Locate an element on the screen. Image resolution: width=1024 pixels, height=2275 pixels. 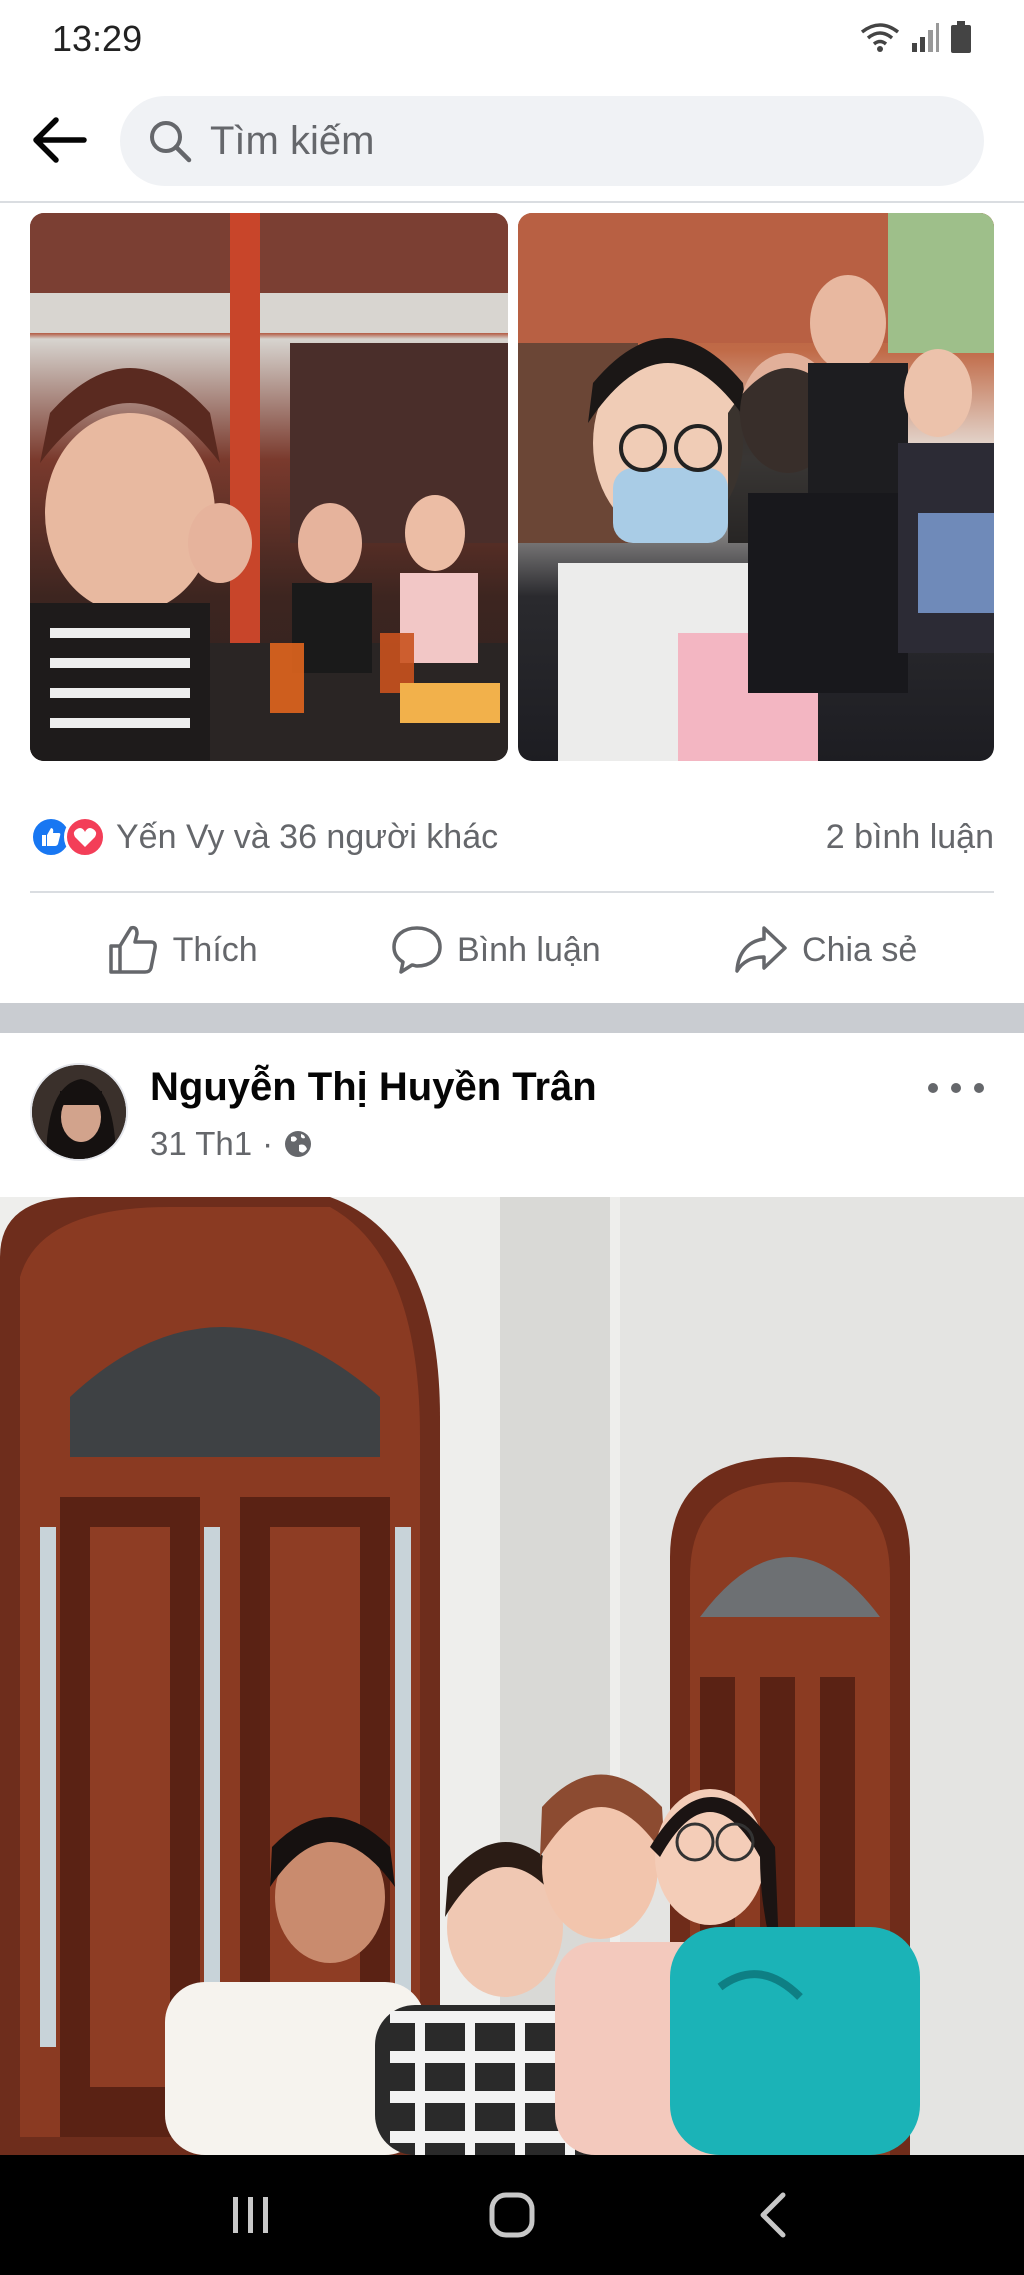
recent-apps-button is located at coordinates (251, 2215).